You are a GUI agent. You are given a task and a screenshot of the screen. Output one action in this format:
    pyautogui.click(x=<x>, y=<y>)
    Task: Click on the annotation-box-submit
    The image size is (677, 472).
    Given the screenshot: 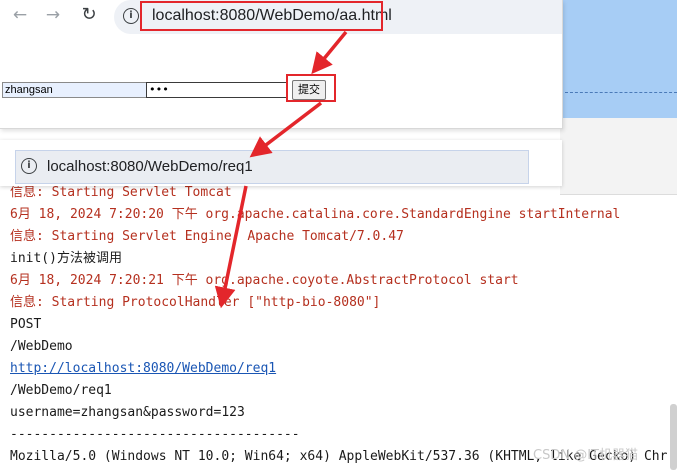 What is the action you would take?
    pyautogui.click(x=311, y=88)
    